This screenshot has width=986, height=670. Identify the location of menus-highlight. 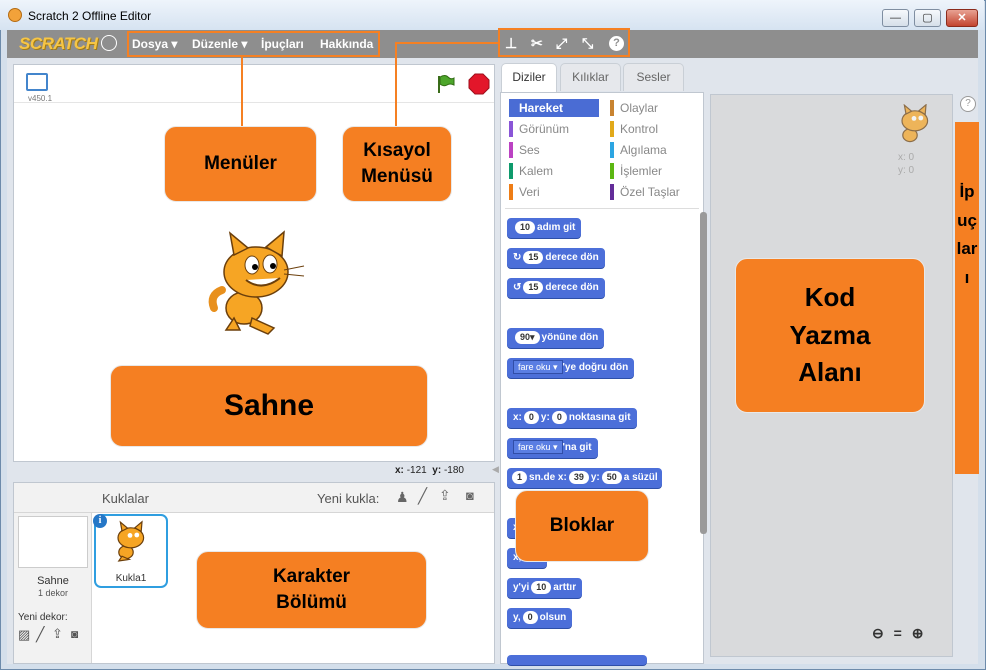
(253, 44).